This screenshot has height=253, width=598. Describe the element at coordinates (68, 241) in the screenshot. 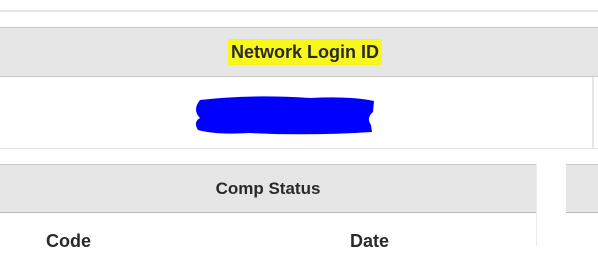

I see `column-header-code: Code` at that location.